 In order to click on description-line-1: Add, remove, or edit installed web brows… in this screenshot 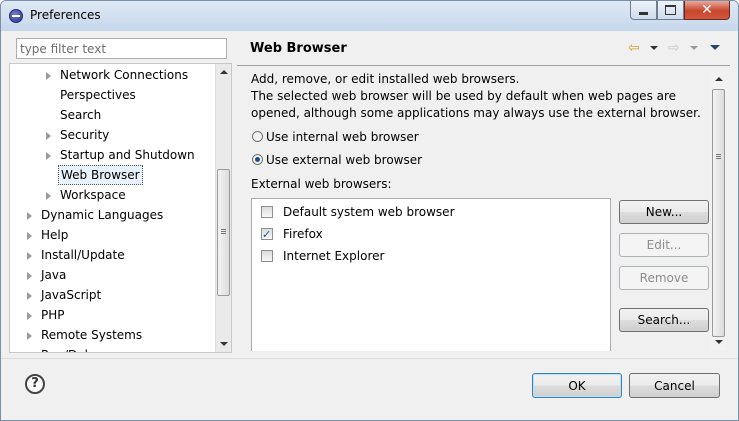, I will do `click(385, 79)`.